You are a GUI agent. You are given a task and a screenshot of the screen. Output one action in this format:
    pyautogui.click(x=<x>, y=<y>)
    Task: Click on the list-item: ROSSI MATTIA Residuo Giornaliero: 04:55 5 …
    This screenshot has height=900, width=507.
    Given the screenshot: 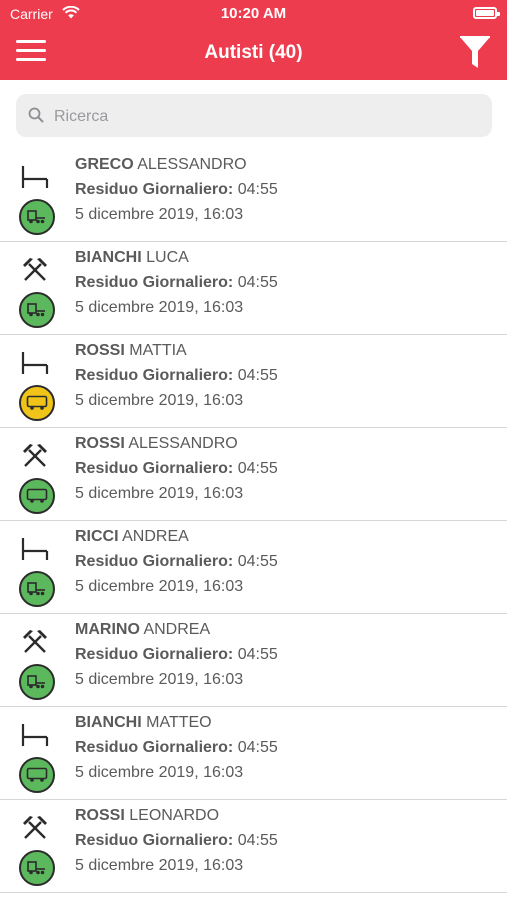 What is the action you would take?
    pyautogui.click(x=253, y=382)
    